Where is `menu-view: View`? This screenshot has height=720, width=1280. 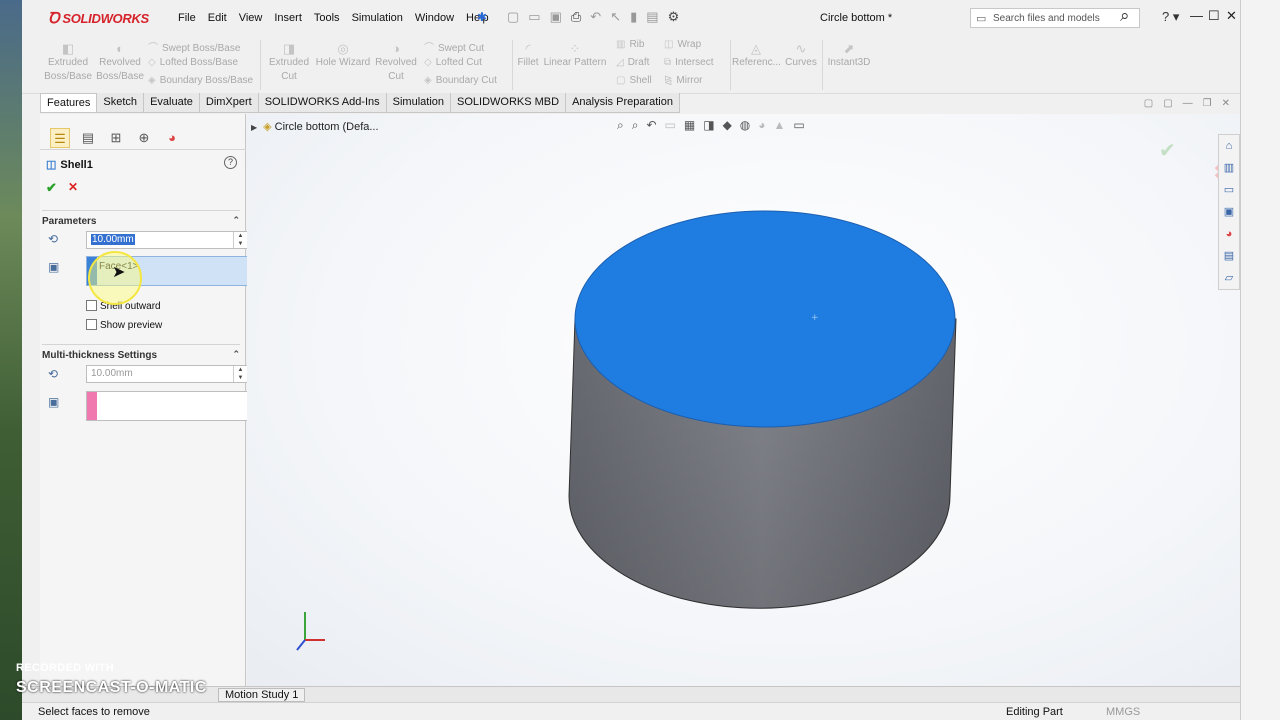 menu-view: View is located at coordinates (251, 18).